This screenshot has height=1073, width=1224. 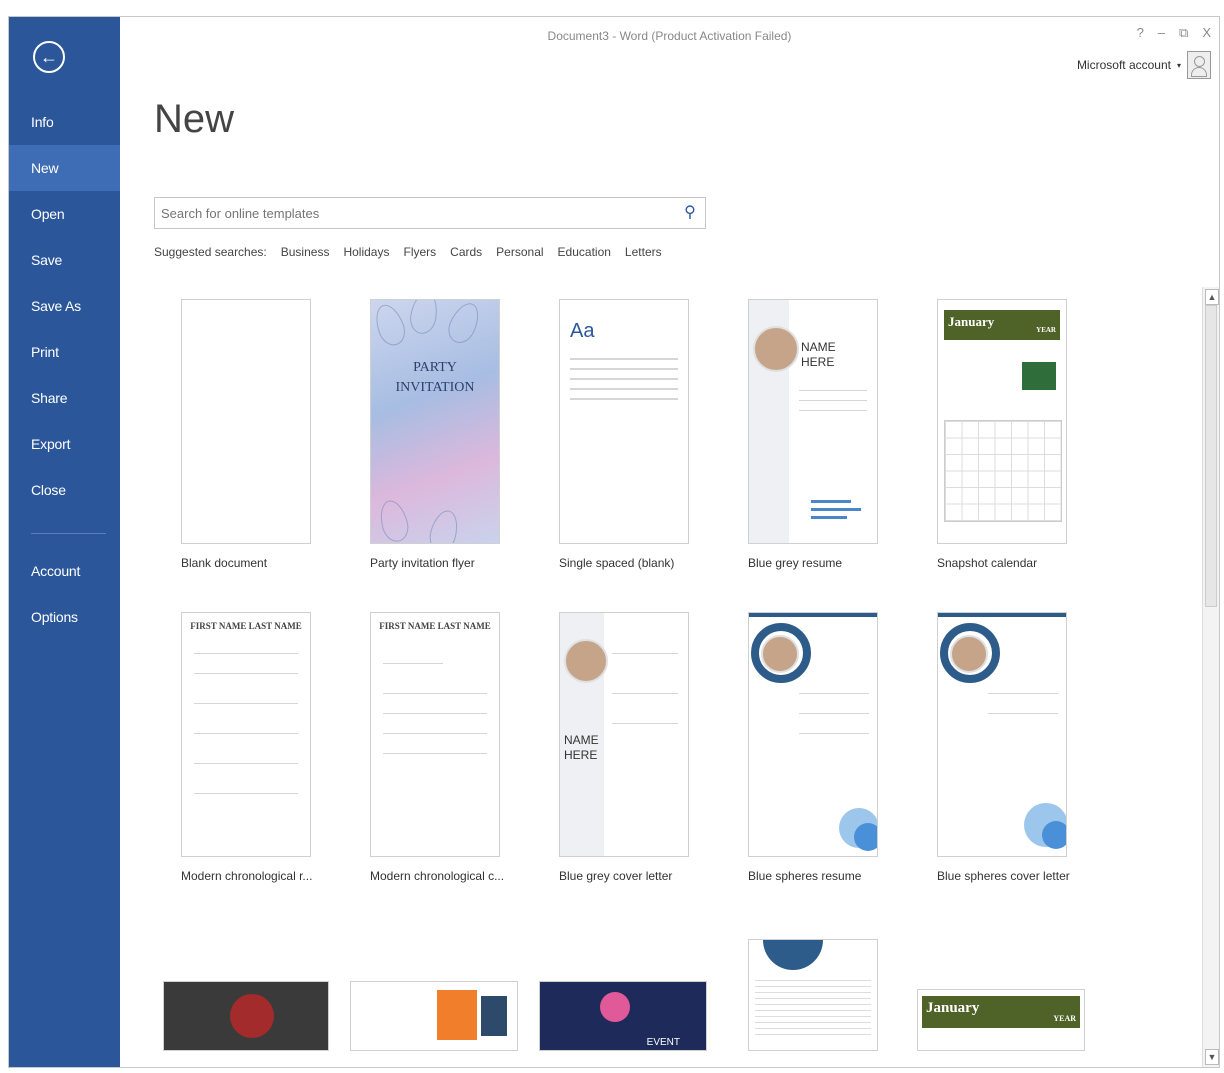 I want to click on scroll-down-icon: ▼, so click(x=1212, y=1057).